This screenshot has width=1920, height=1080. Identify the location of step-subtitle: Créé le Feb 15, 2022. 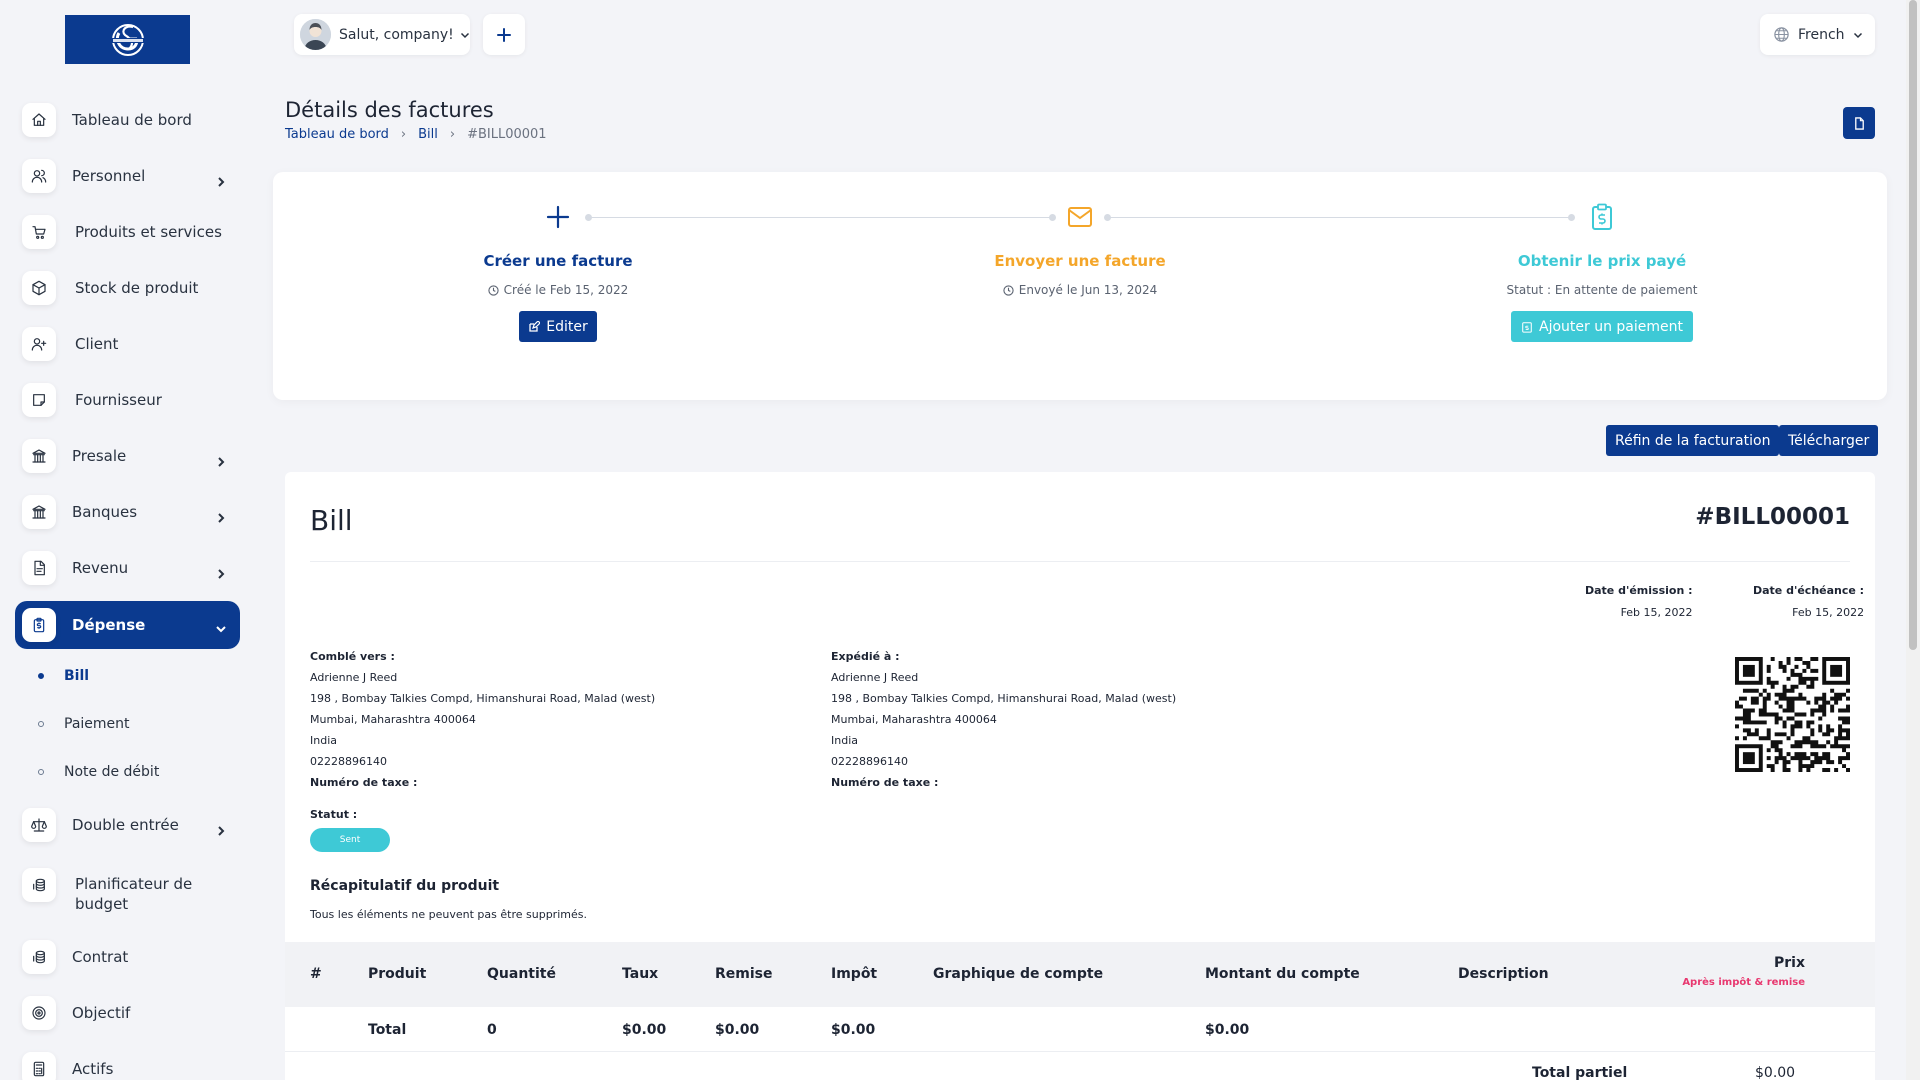
(558, 290).